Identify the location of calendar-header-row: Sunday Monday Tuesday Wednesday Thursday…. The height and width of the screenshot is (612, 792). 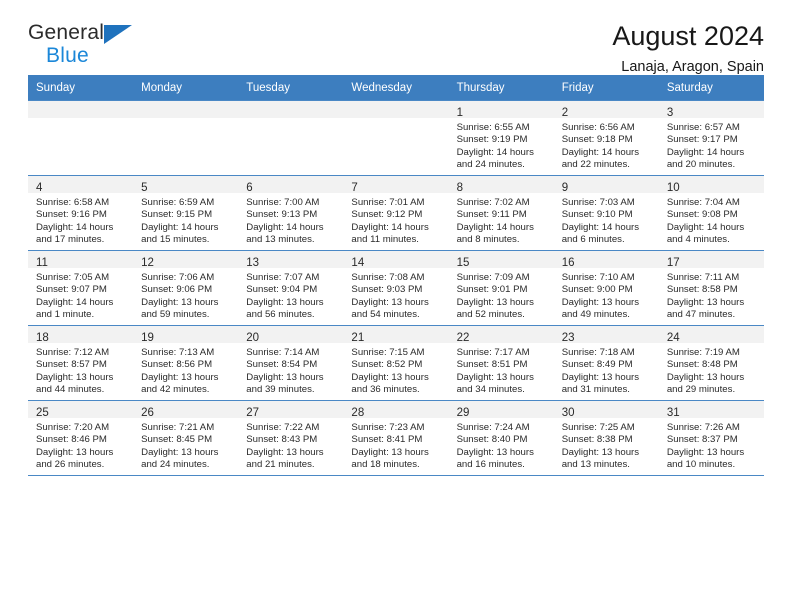
(396, 88).